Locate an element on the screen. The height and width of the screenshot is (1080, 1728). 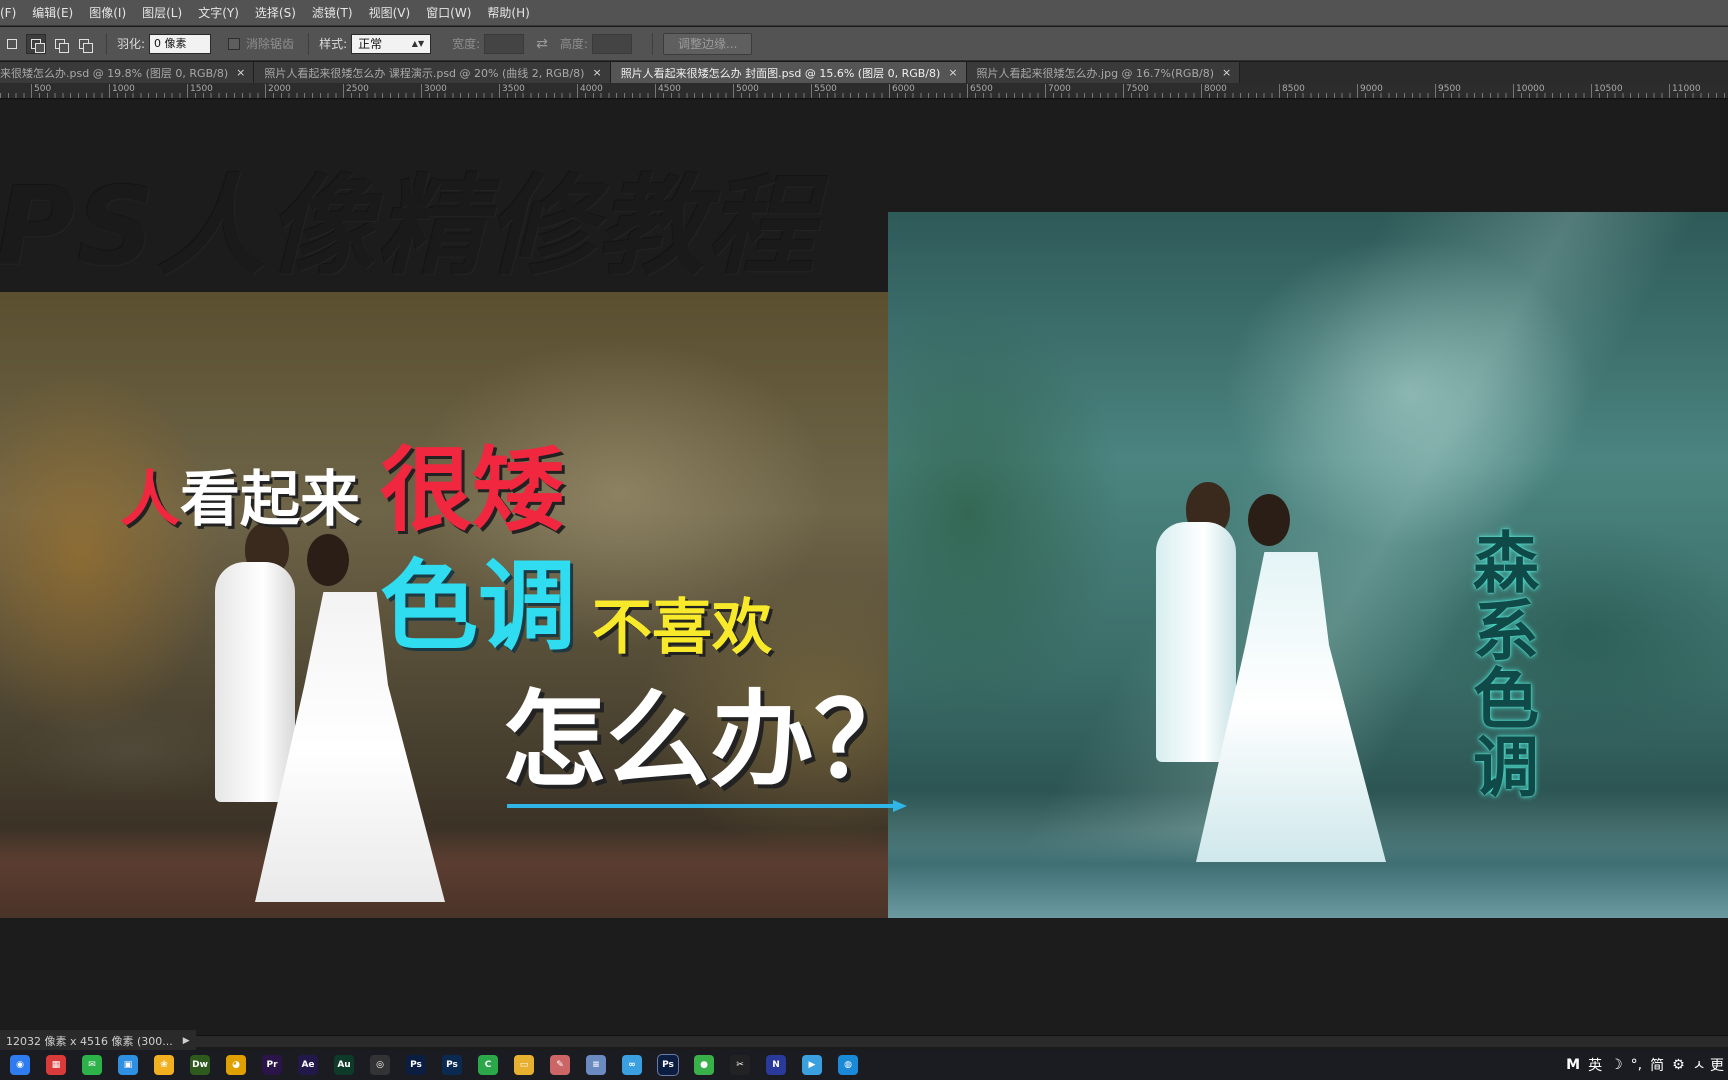
headline-person: 人 is located at coordinates (150, 500).